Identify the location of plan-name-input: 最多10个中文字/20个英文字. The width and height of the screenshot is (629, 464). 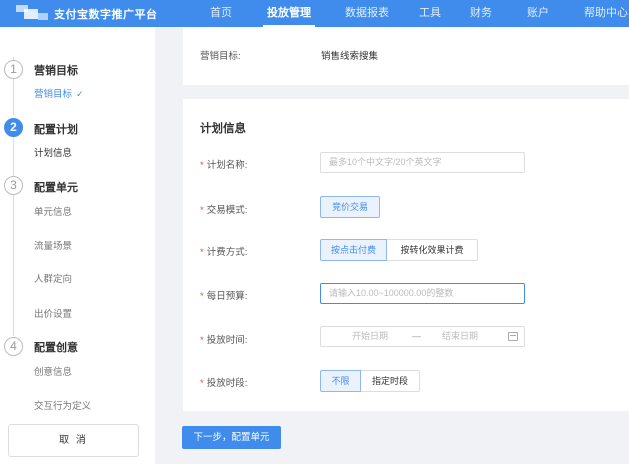
(422, 162).